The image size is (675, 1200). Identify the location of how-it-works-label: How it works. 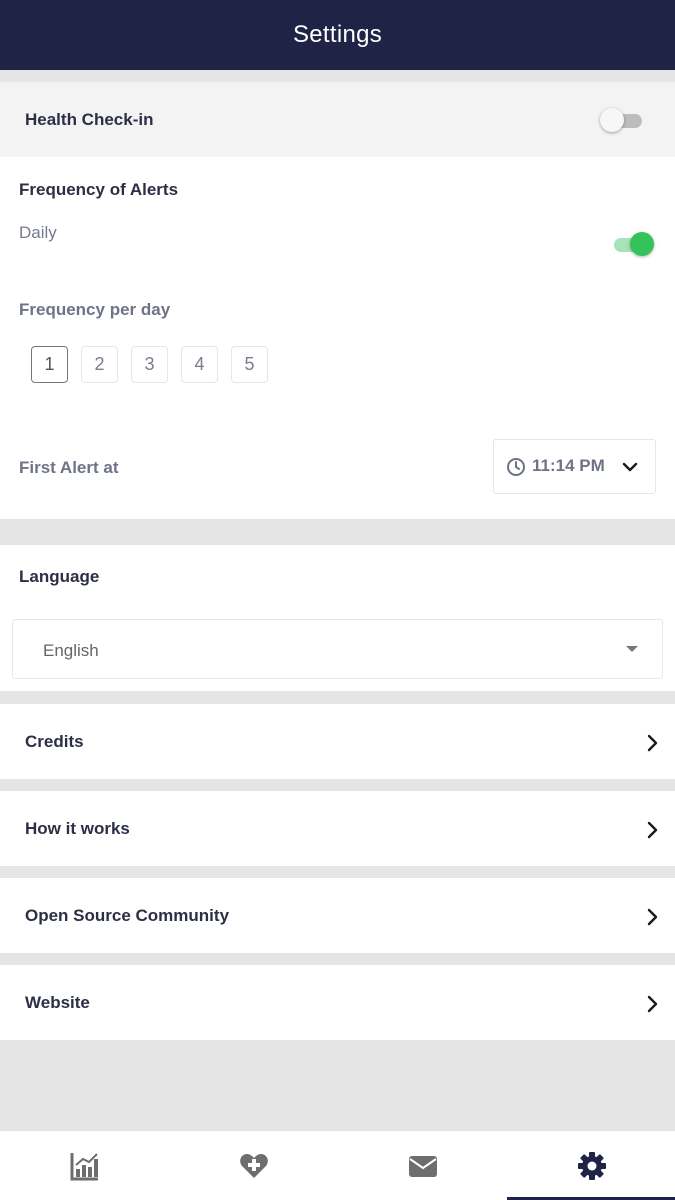
(77, 828).